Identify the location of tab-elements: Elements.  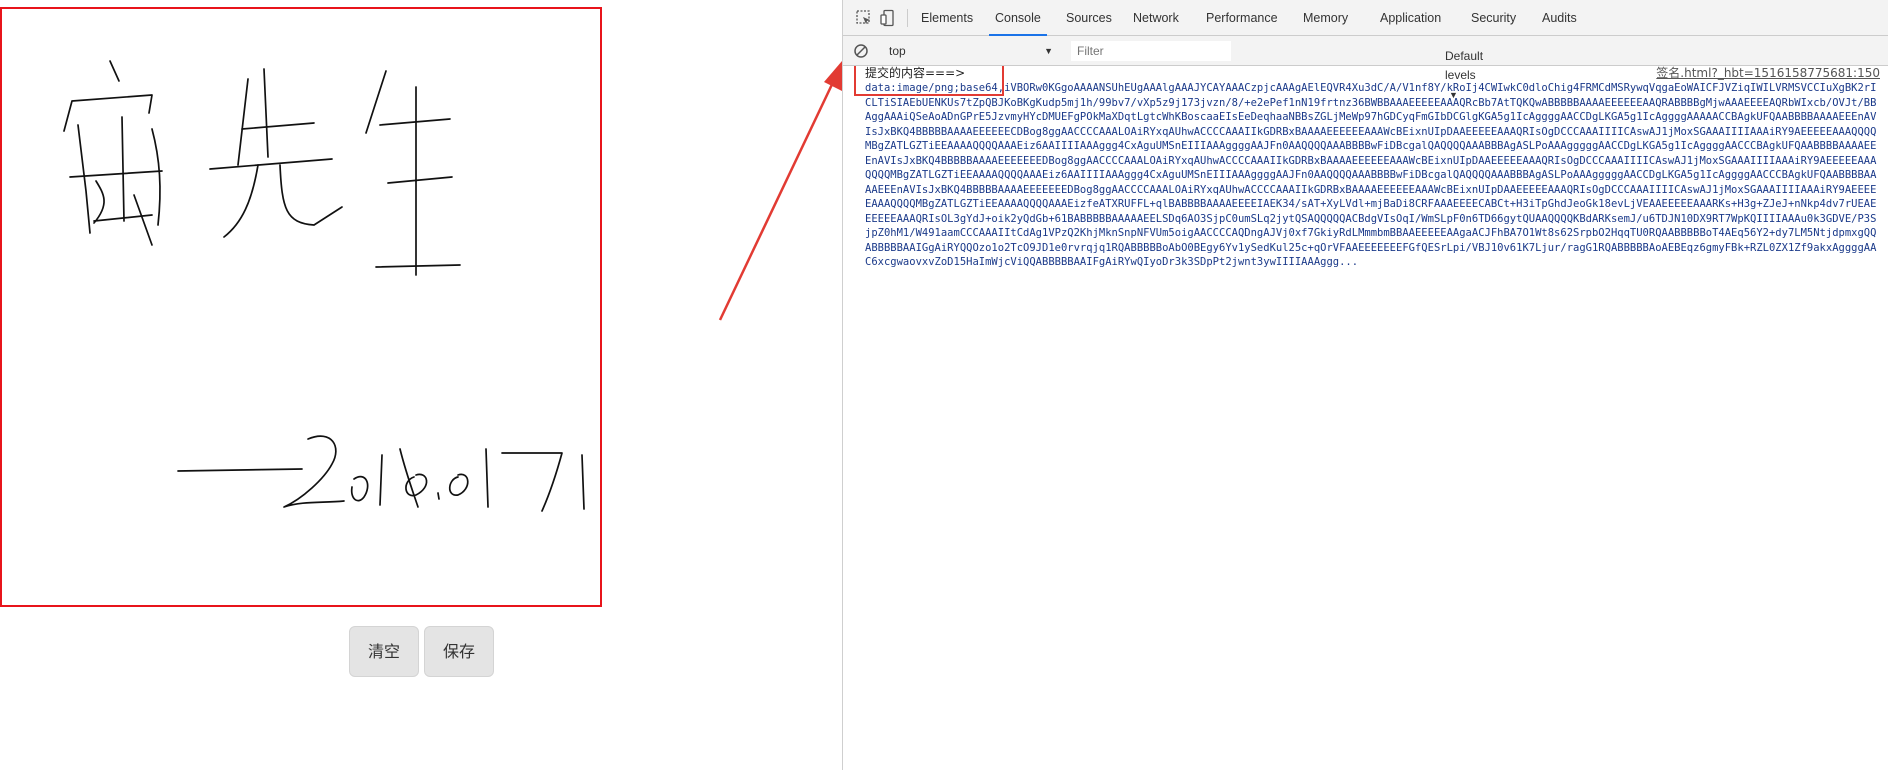
(947, 18).